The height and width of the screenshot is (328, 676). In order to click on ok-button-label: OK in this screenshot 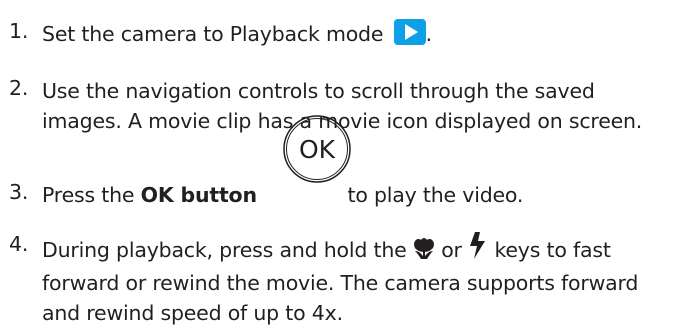, I will do `click(317, 149)`.